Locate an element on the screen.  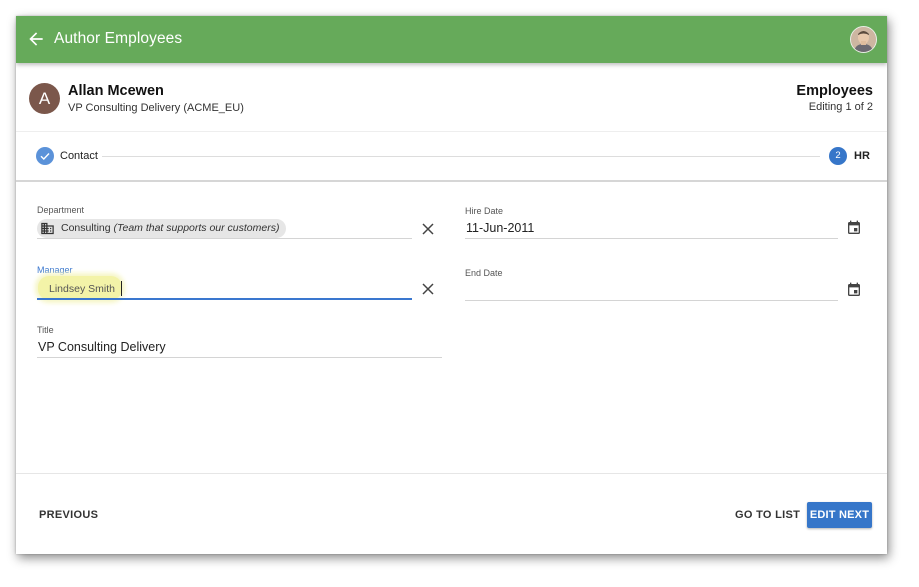
user-avatar is located at coordinates (863, 39).